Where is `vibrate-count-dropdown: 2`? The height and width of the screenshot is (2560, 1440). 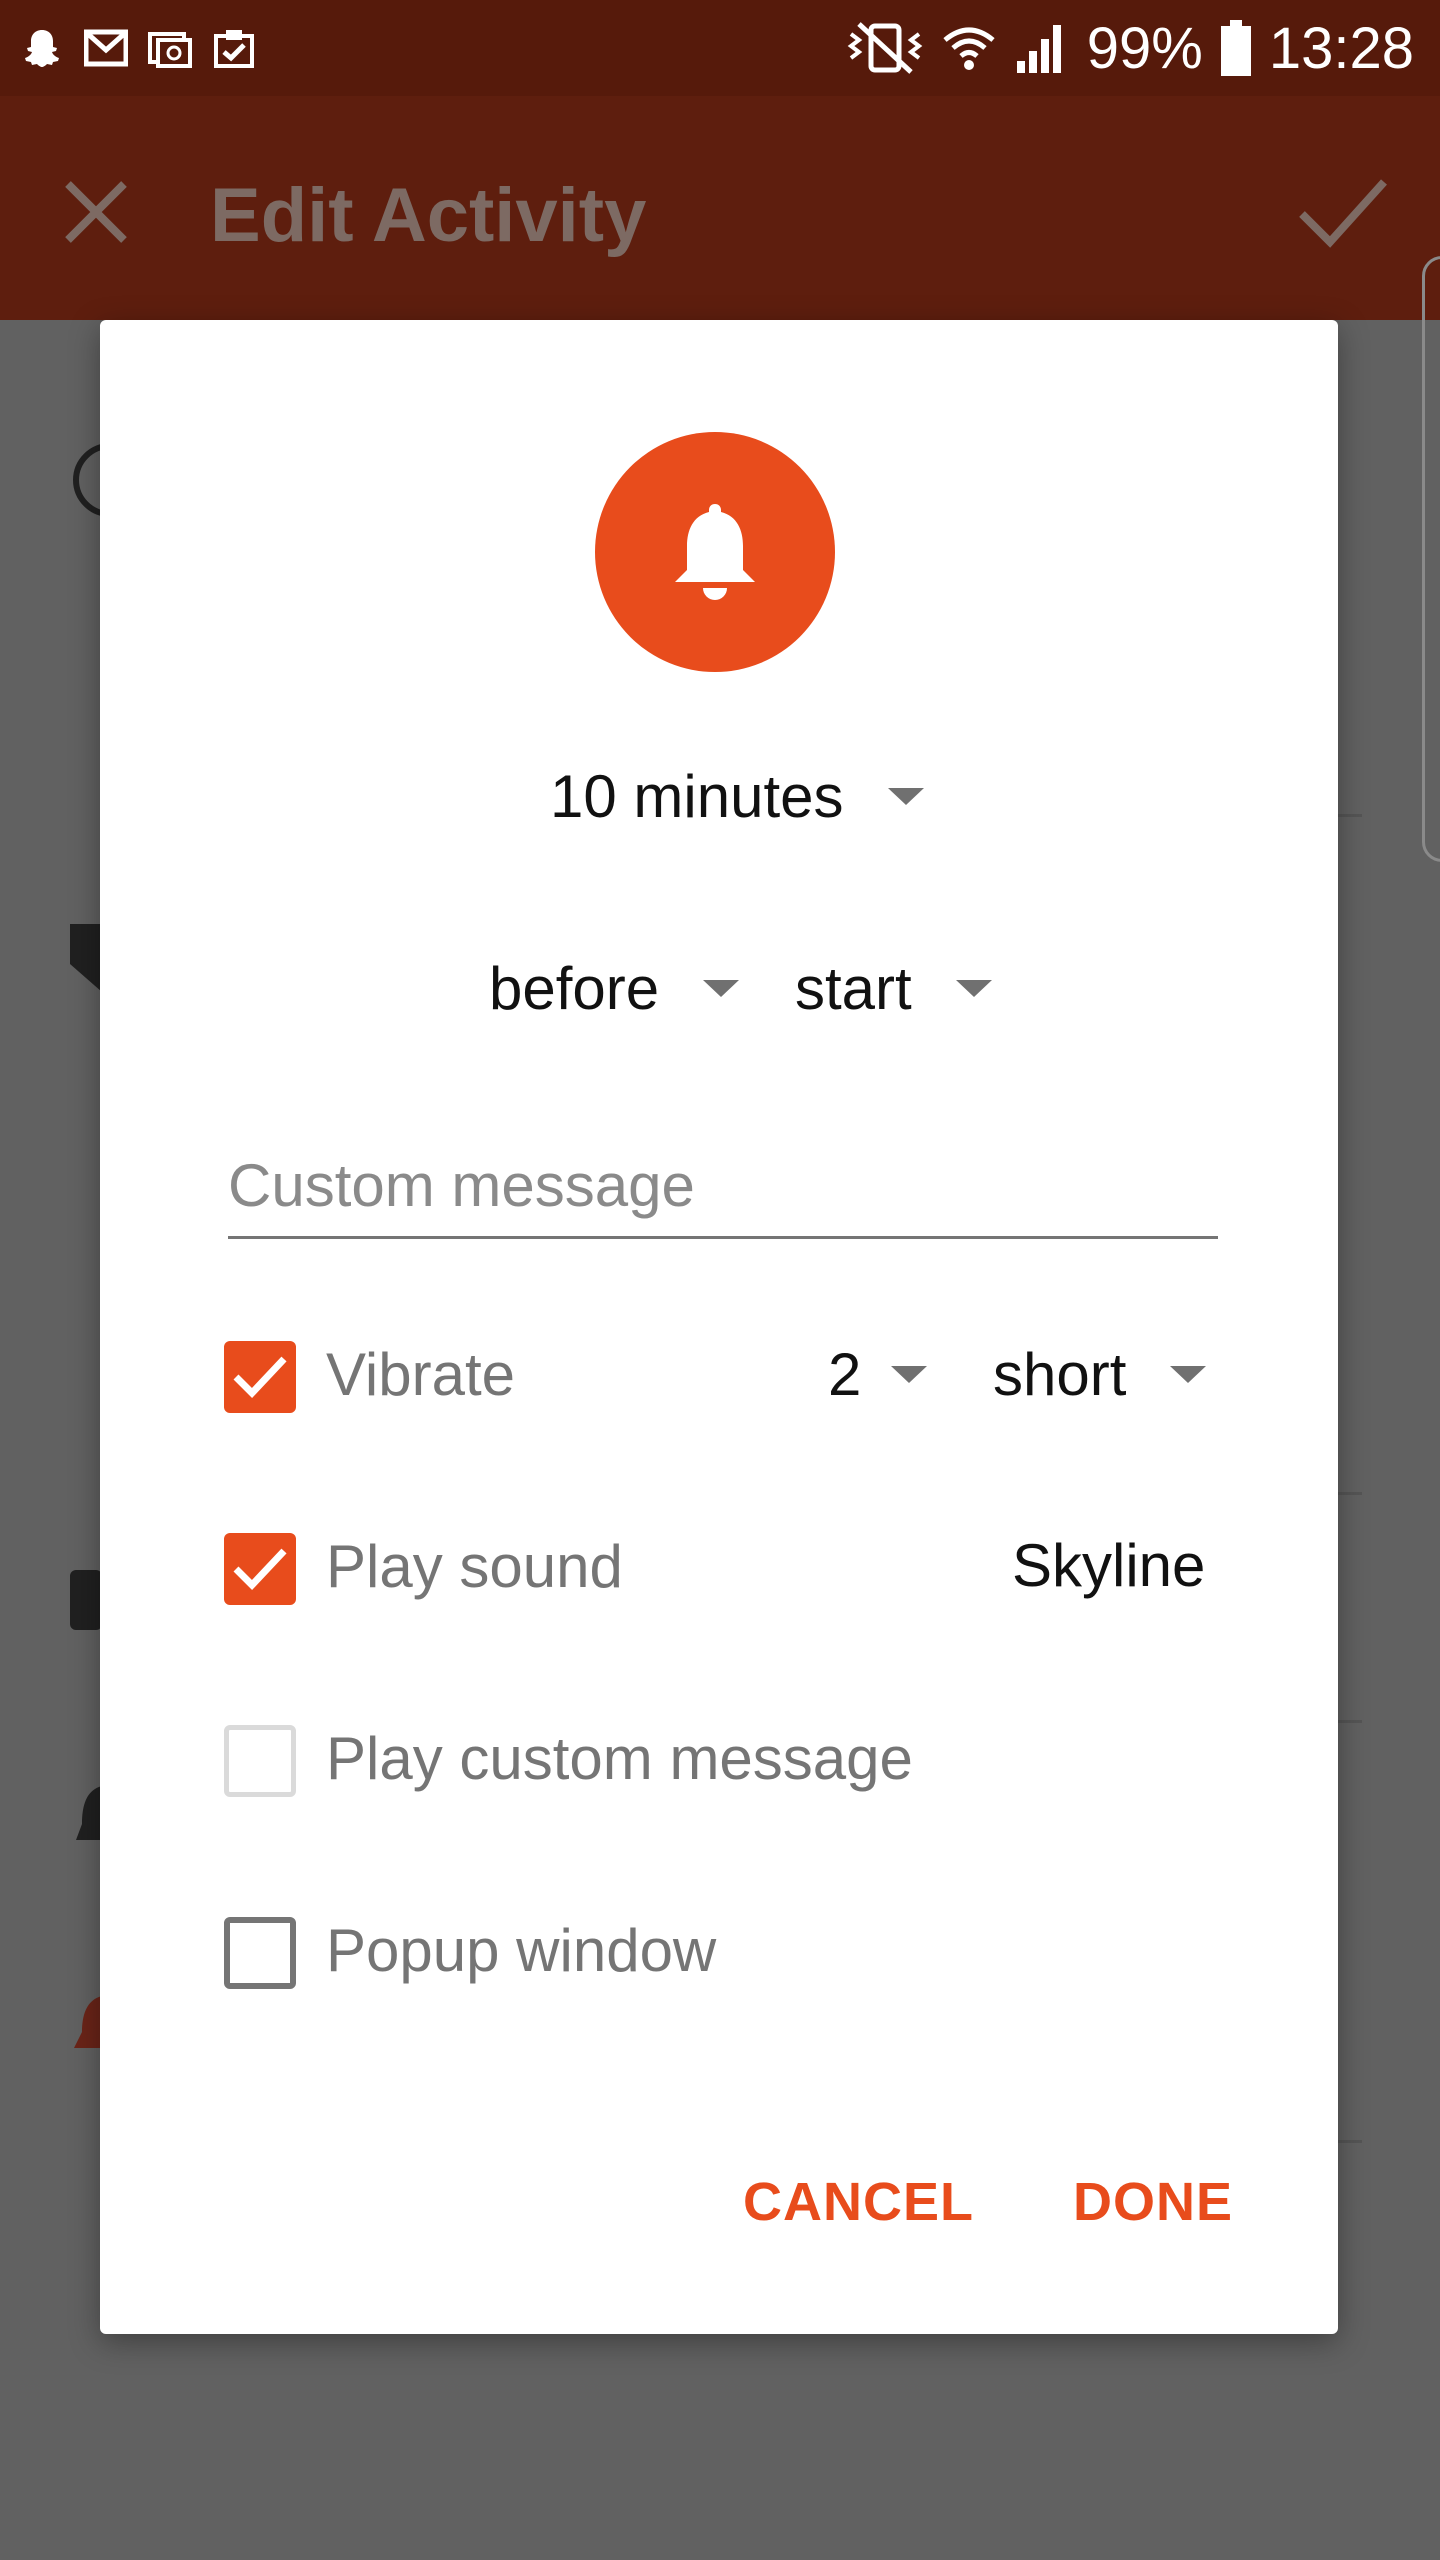
vibrate-count-dropdown: 2 is located at coordinates (878, 1374).